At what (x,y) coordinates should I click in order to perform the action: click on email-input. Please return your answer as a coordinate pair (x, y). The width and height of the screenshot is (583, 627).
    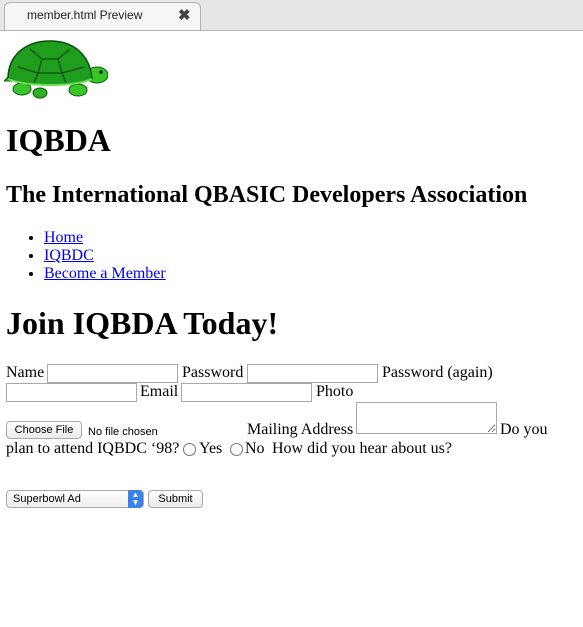
    Looking at the image, I should click on (246, 392).